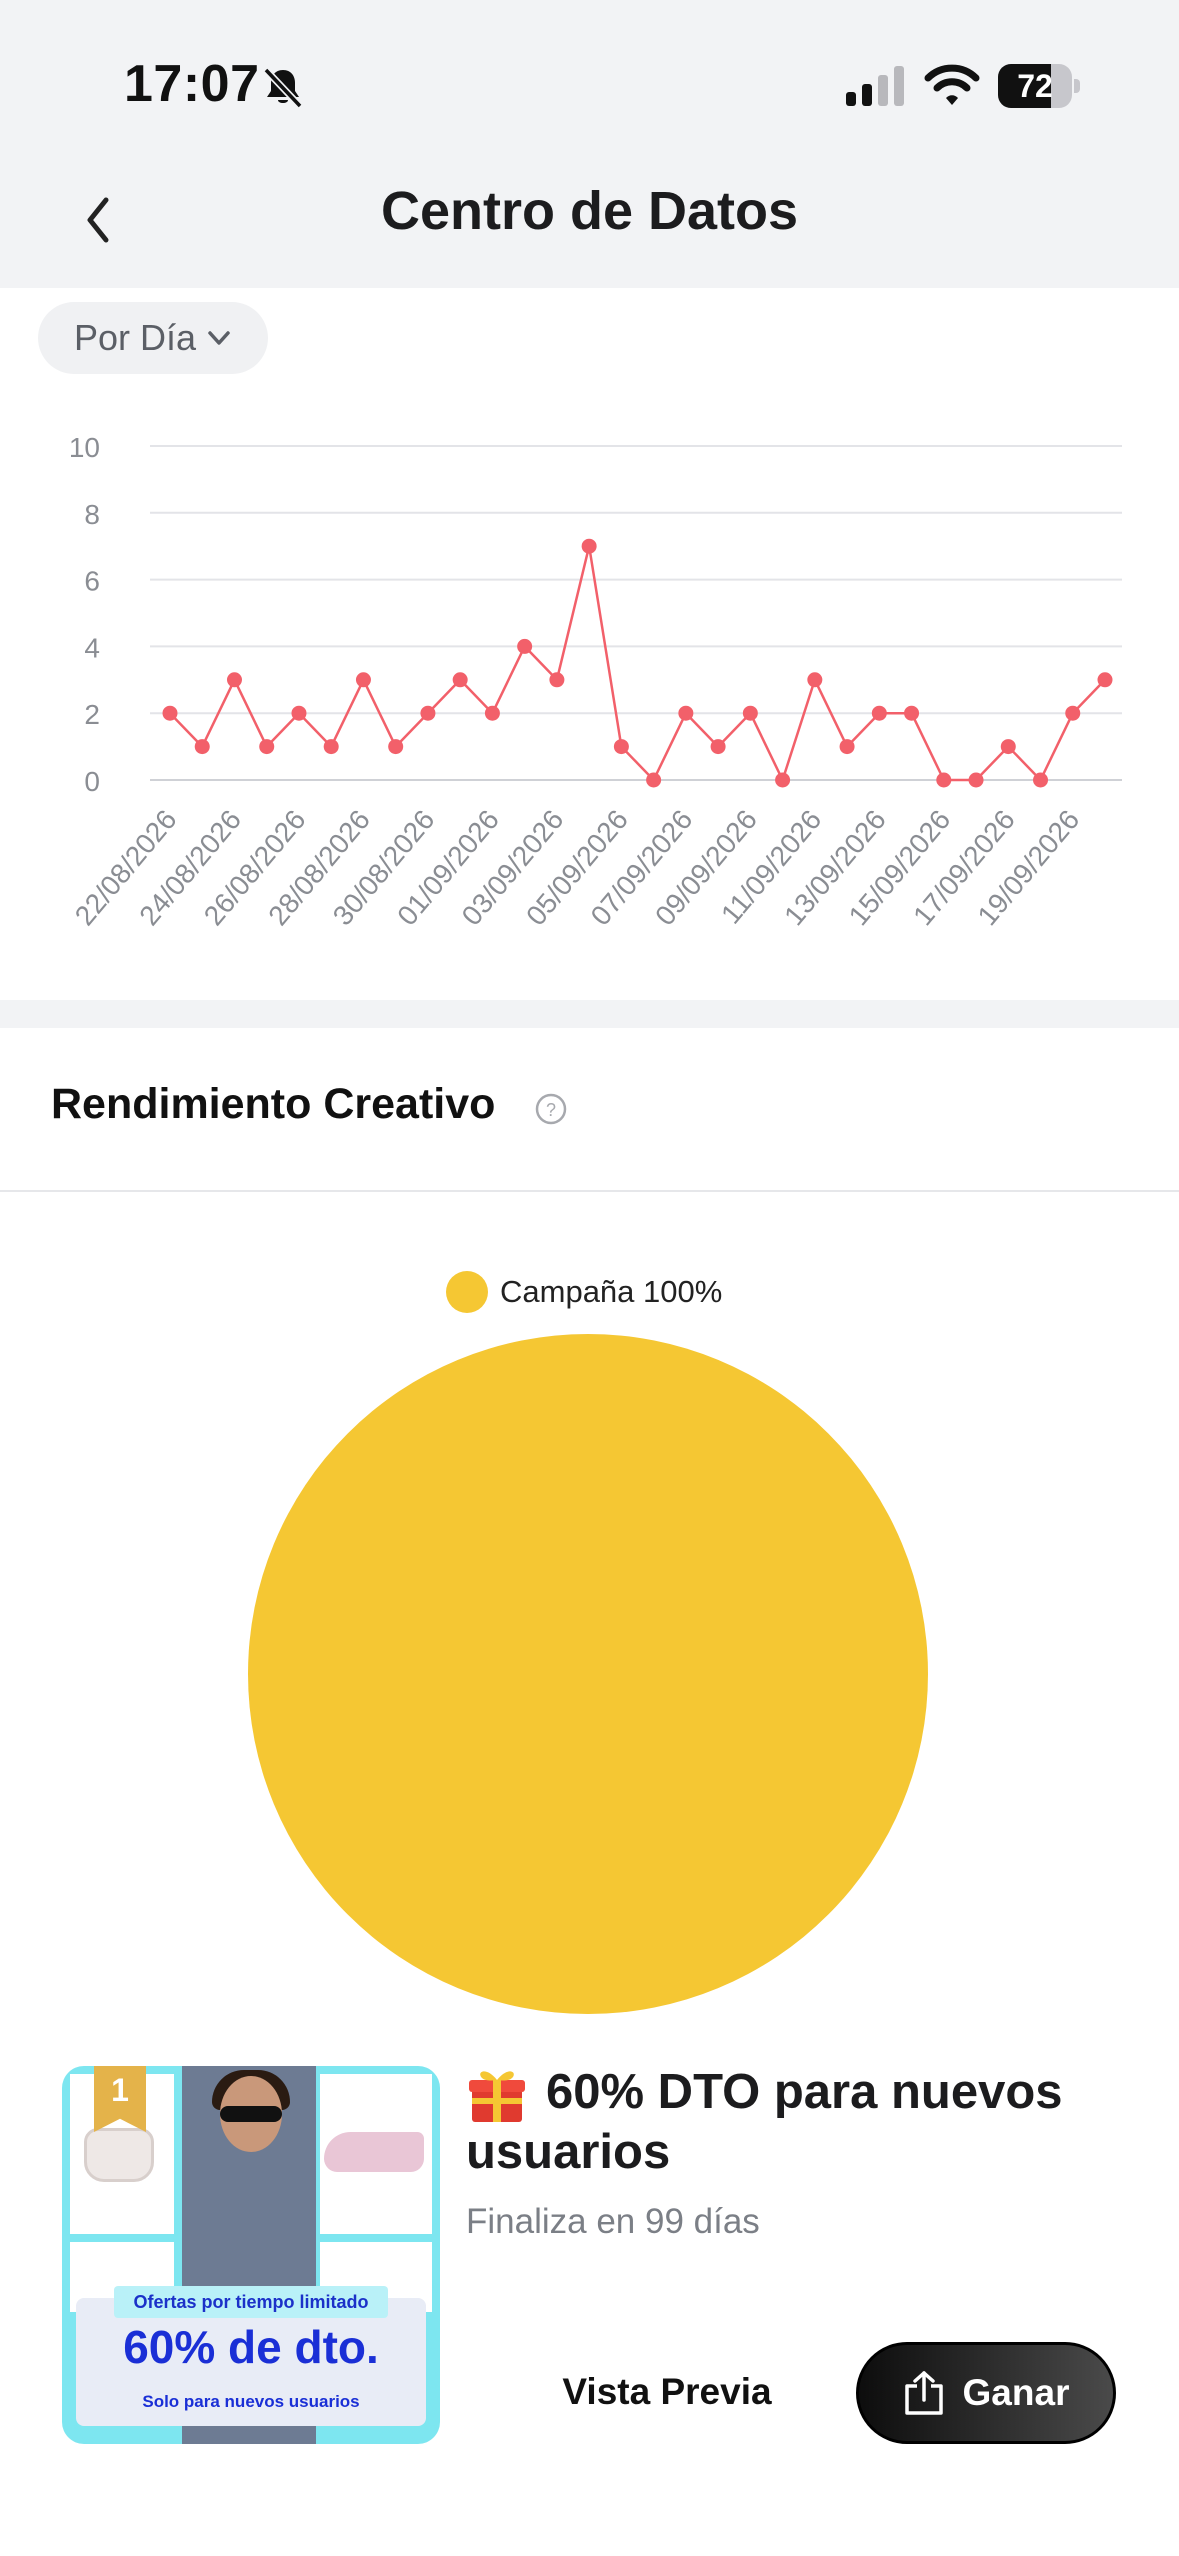  What do you see at coordinates (467, 1292) in the screenshot?
I see `legend-swatch` at bounding box center [467, 1292].